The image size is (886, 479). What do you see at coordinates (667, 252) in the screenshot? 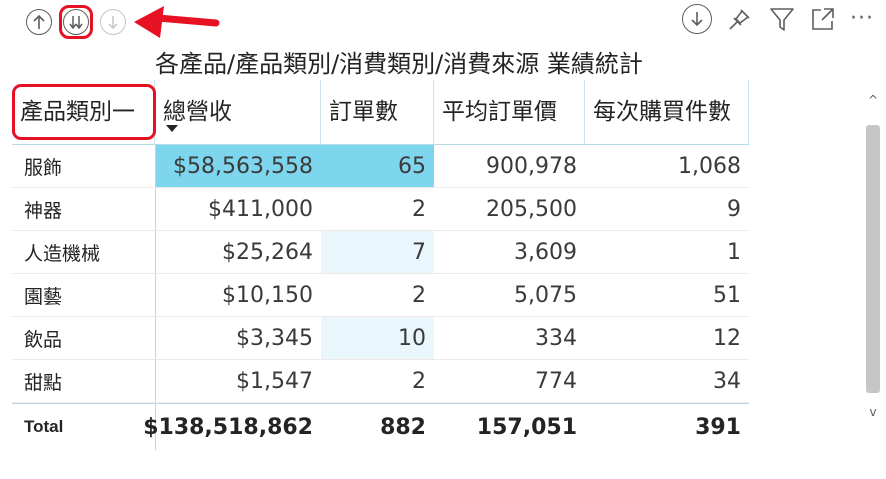
I see `items-per-purchase-cell: 1` at bounding box center [667, 252].